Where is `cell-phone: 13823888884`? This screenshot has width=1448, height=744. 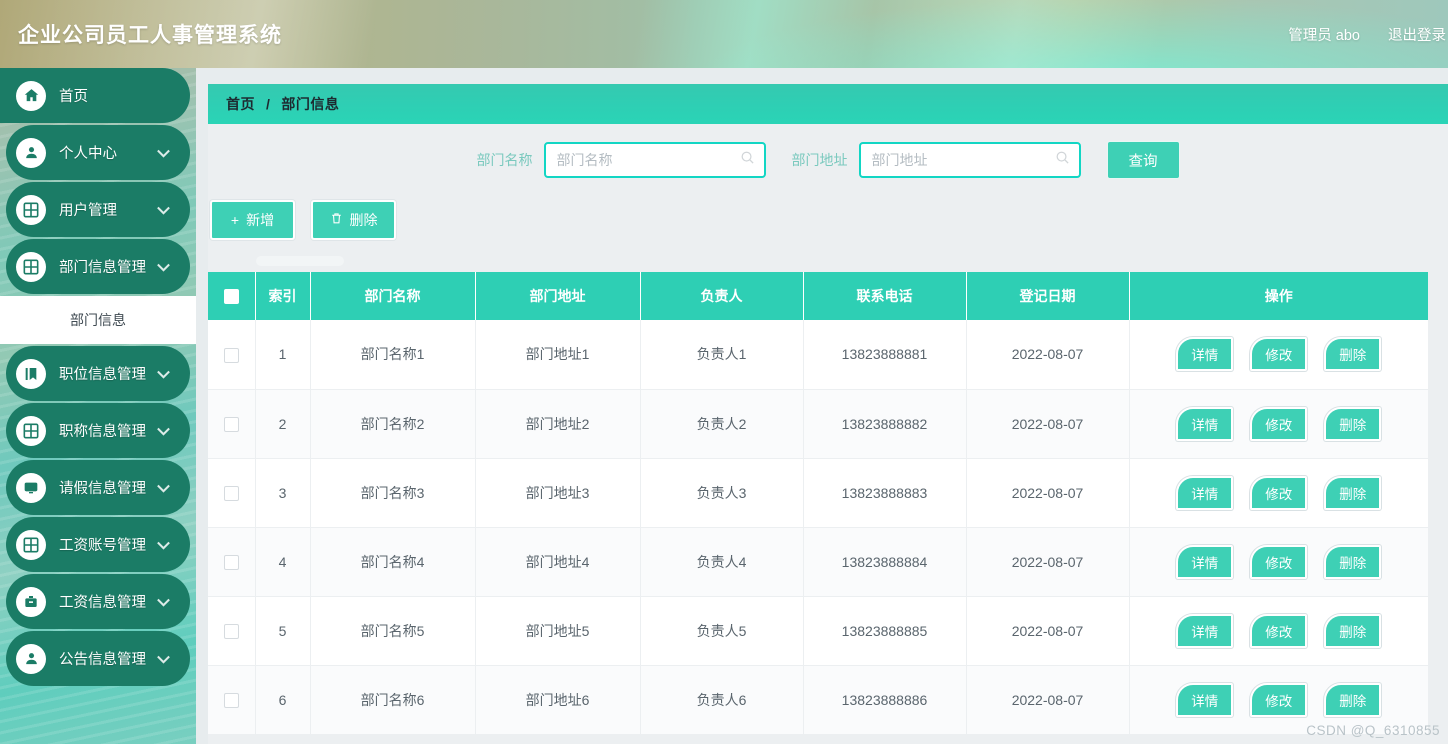 cell-phone: 13823888884 is located at coordinates (885, 562).